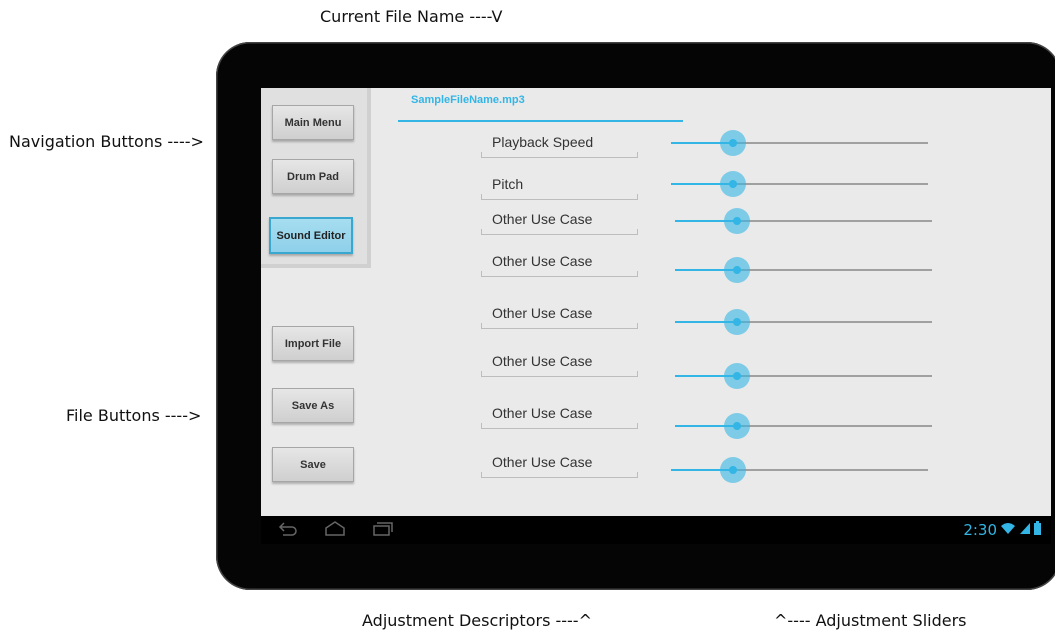 This screenshot has width=1055, height=634. I want to click on home-icon, so click(335, 529).